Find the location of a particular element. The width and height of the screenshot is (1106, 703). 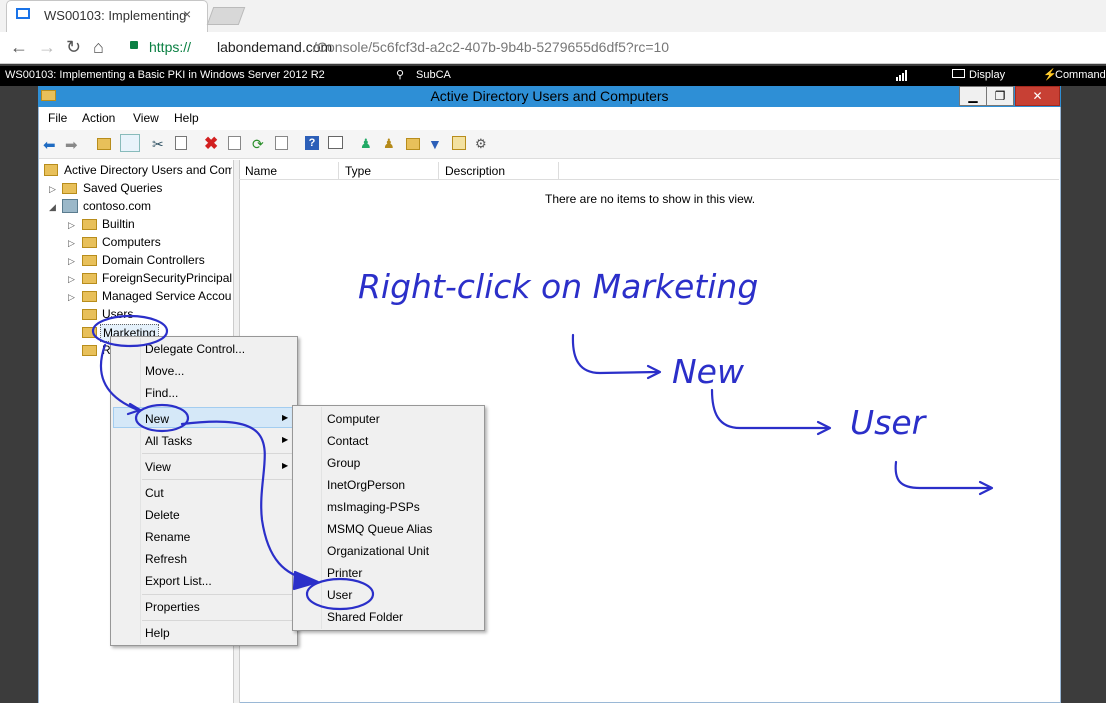

submenu-item-user: User is located at coordinates (339, 595).